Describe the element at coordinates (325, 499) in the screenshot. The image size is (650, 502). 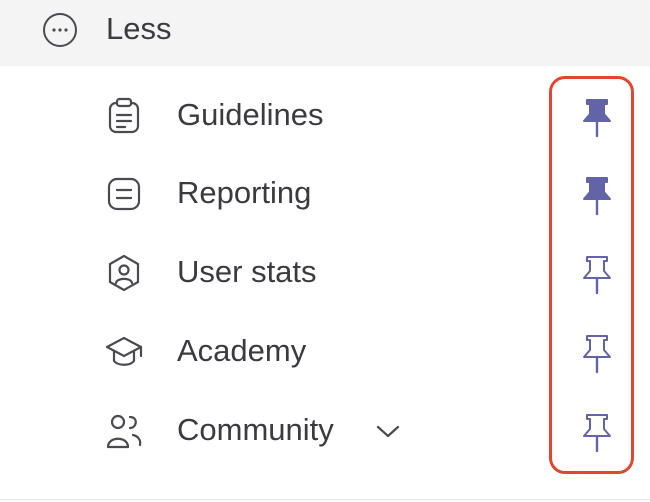
I see `divider` at that location.